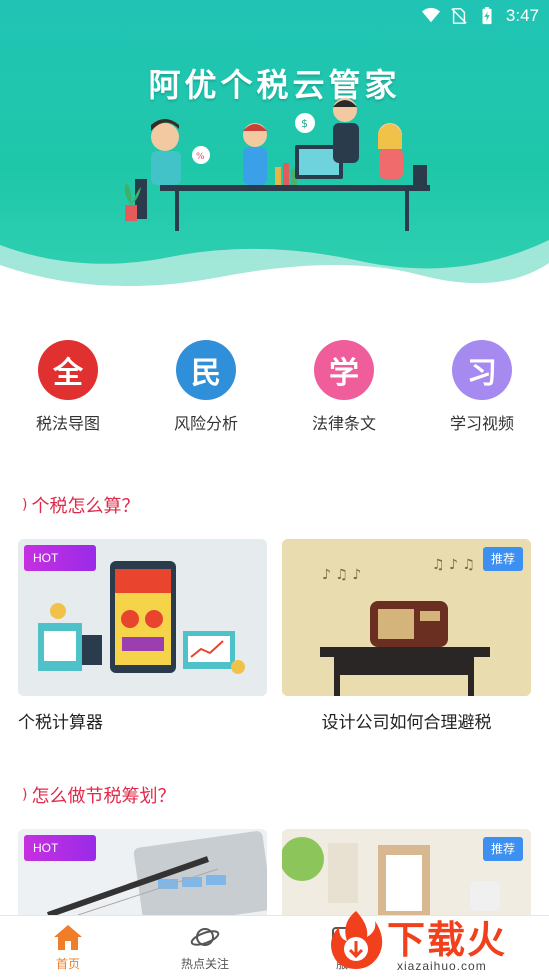 The image size is (549, 977). Describe the element at coordinates (274, 16) in the screenshot. I see `status-bar: 3:47` at that location.